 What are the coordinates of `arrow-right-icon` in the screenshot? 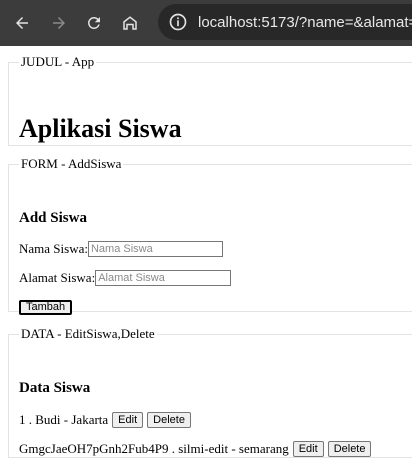 It's located at (59, 23).